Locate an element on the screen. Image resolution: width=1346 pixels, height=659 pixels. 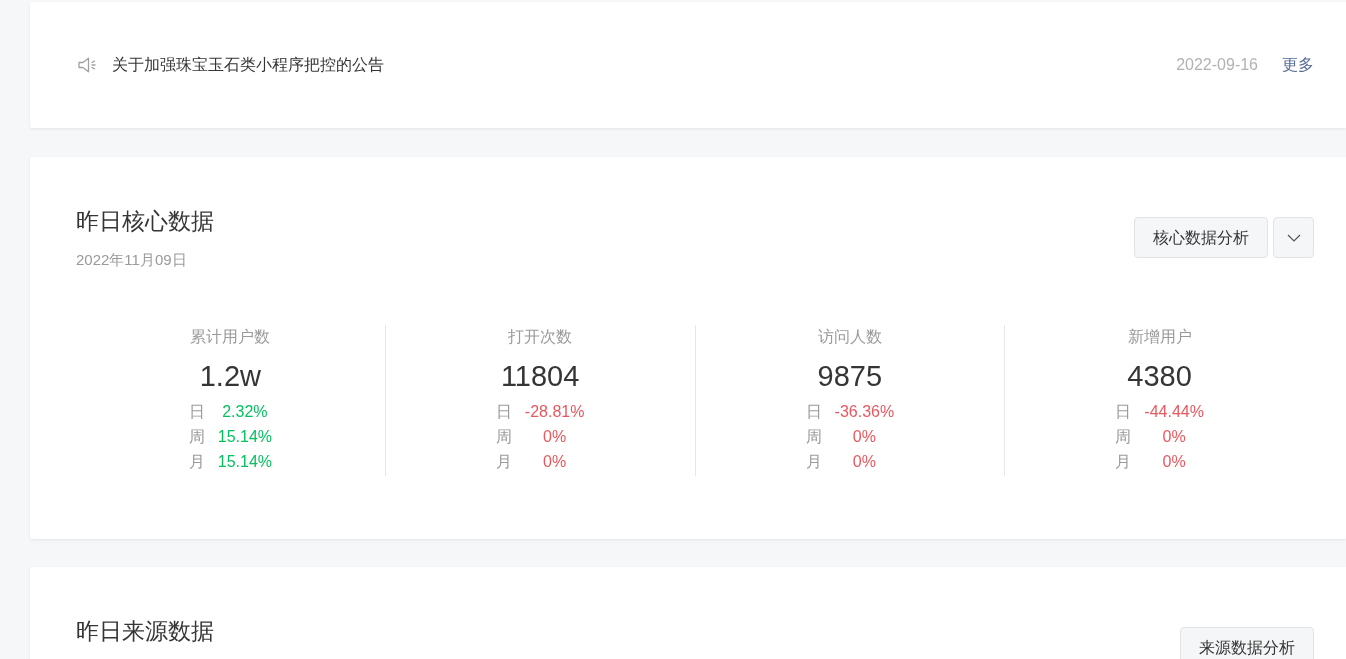
metric-value: 1.2w is located at coordinates (230, 376).